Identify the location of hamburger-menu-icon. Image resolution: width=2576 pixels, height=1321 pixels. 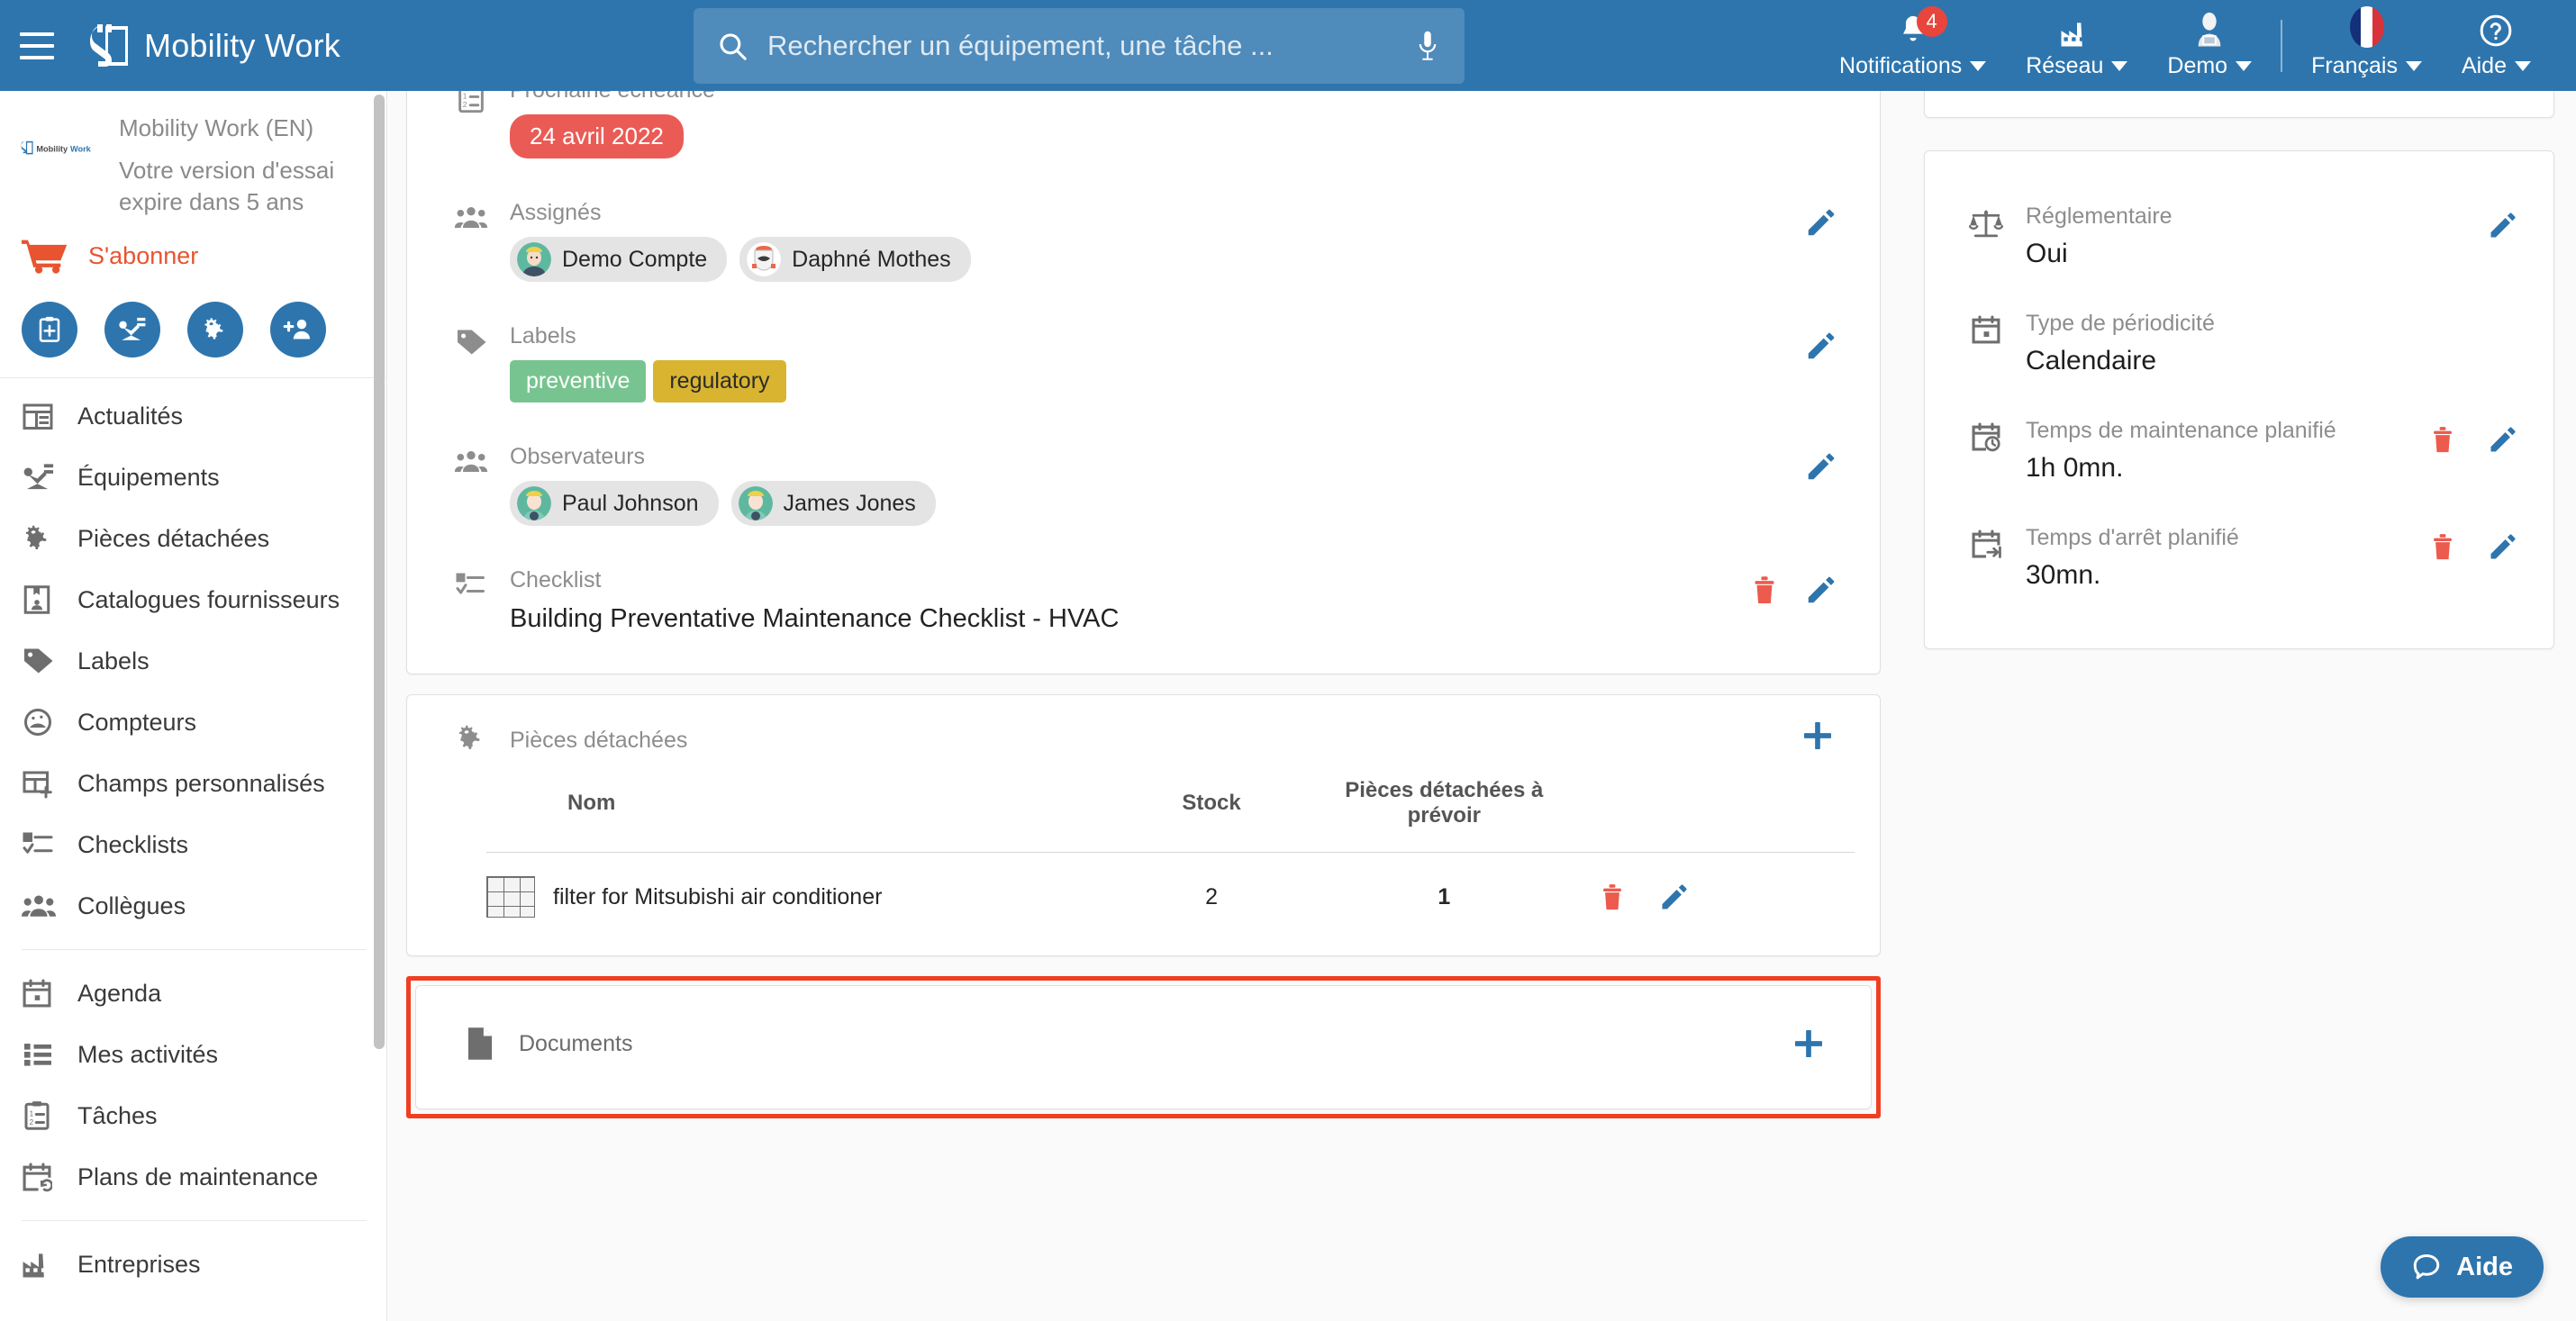
(37, 45).